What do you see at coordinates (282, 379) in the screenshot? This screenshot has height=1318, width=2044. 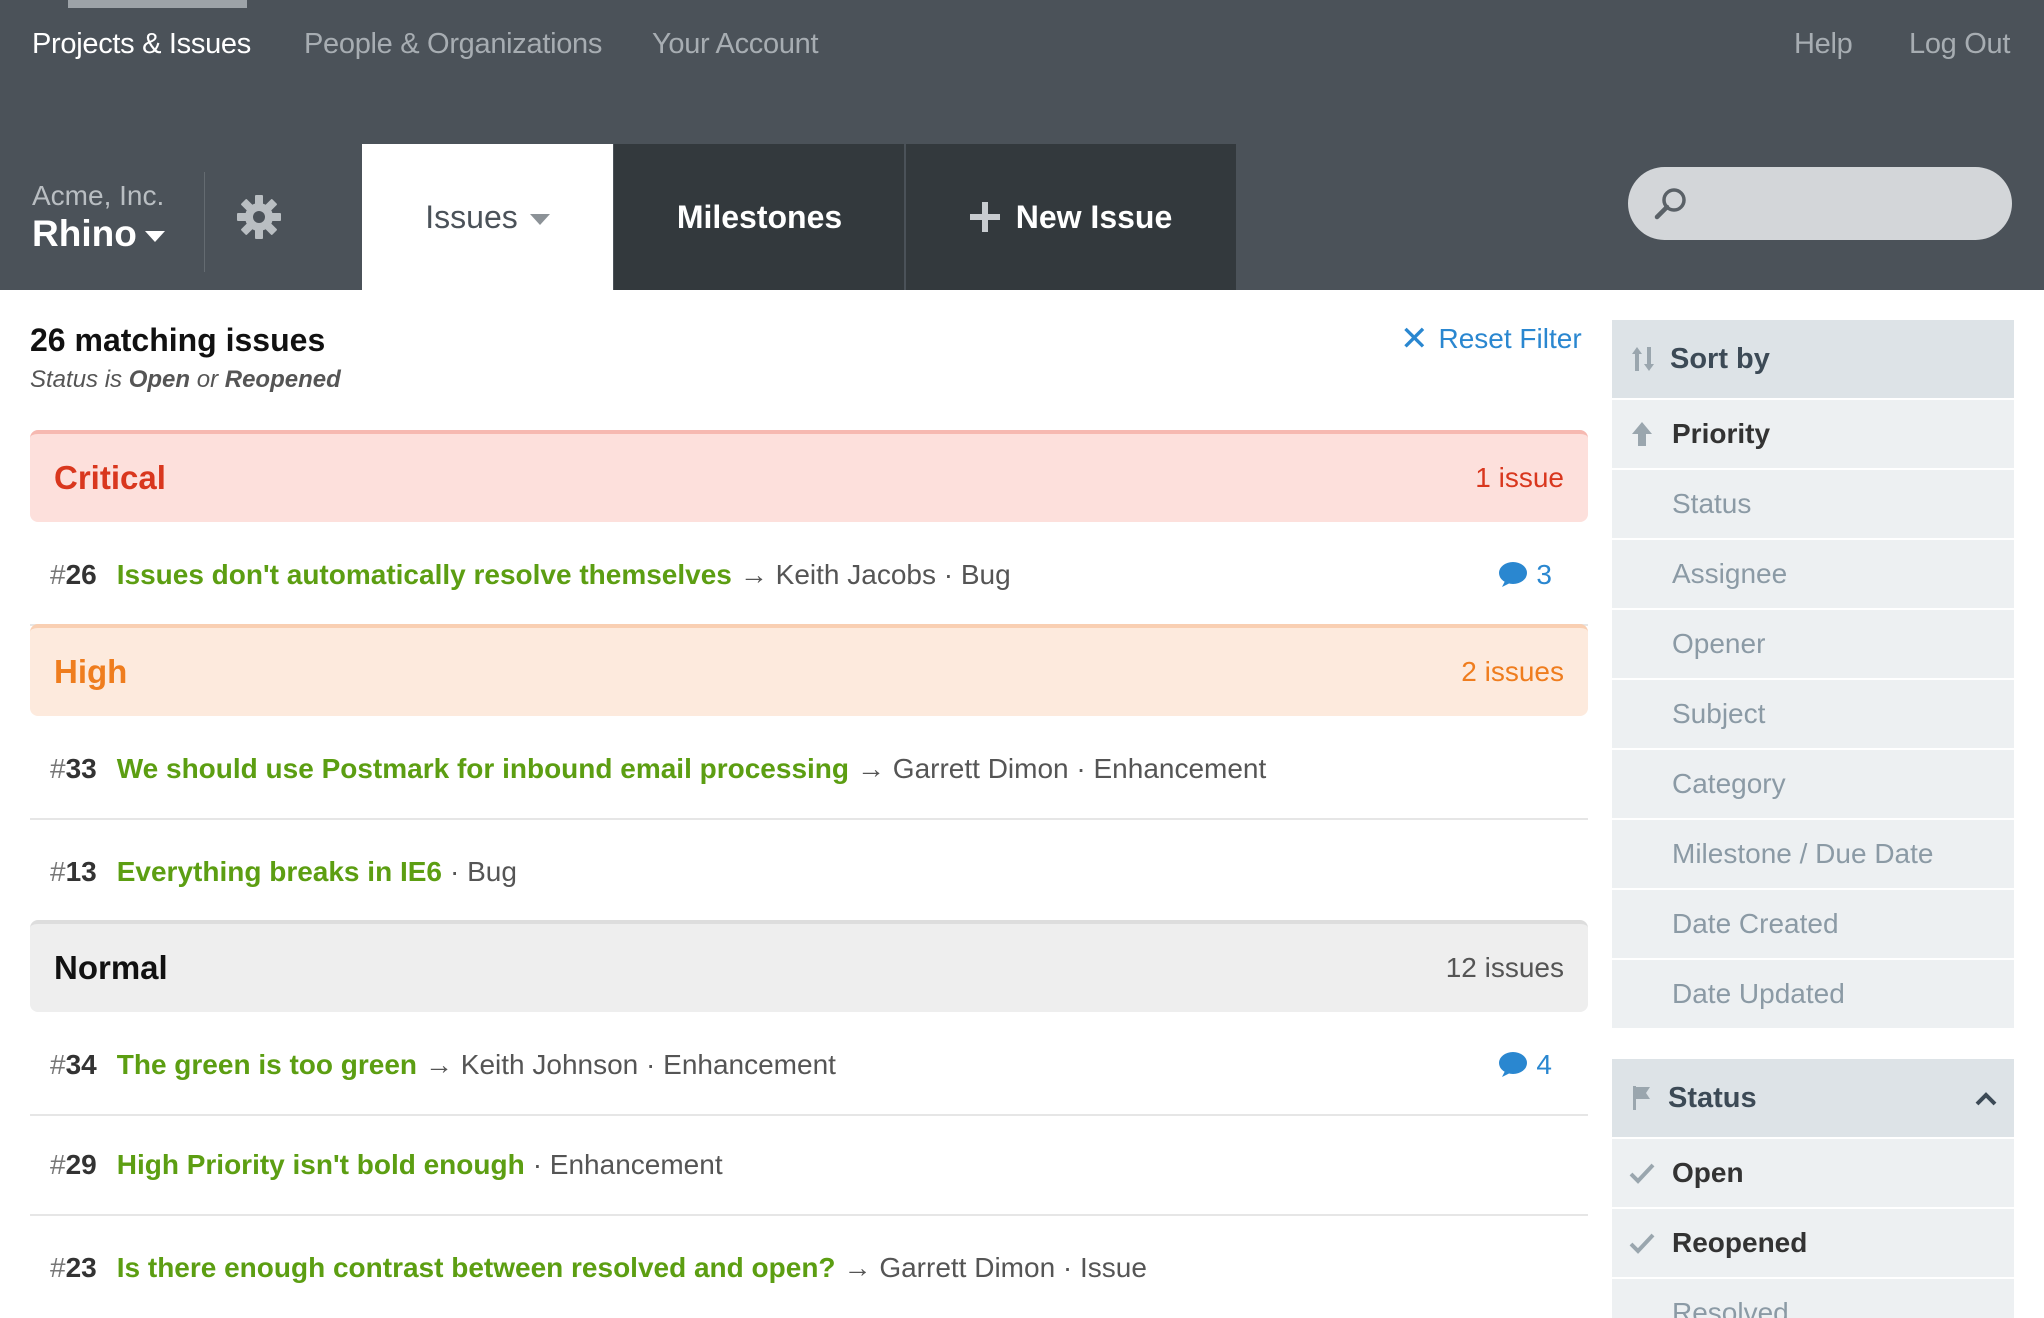 I see `filter-value-reopened: Reopened` at bounding box center [282, 379].